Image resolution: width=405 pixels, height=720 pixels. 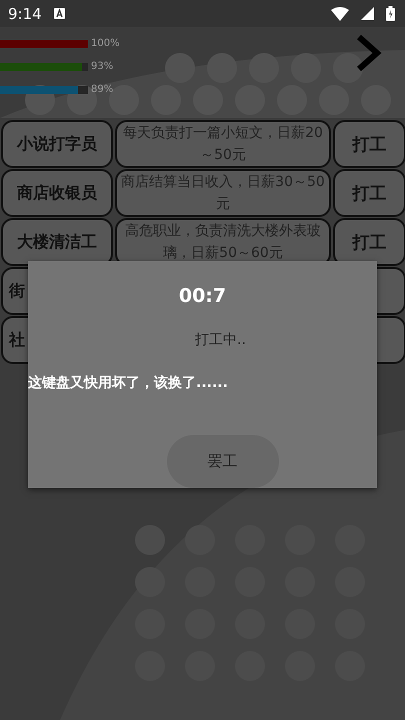 What do you see at coordinates (105, 43) in the screenshot?
I see `stat-percent: 100%` at bounding box center [105, 43].